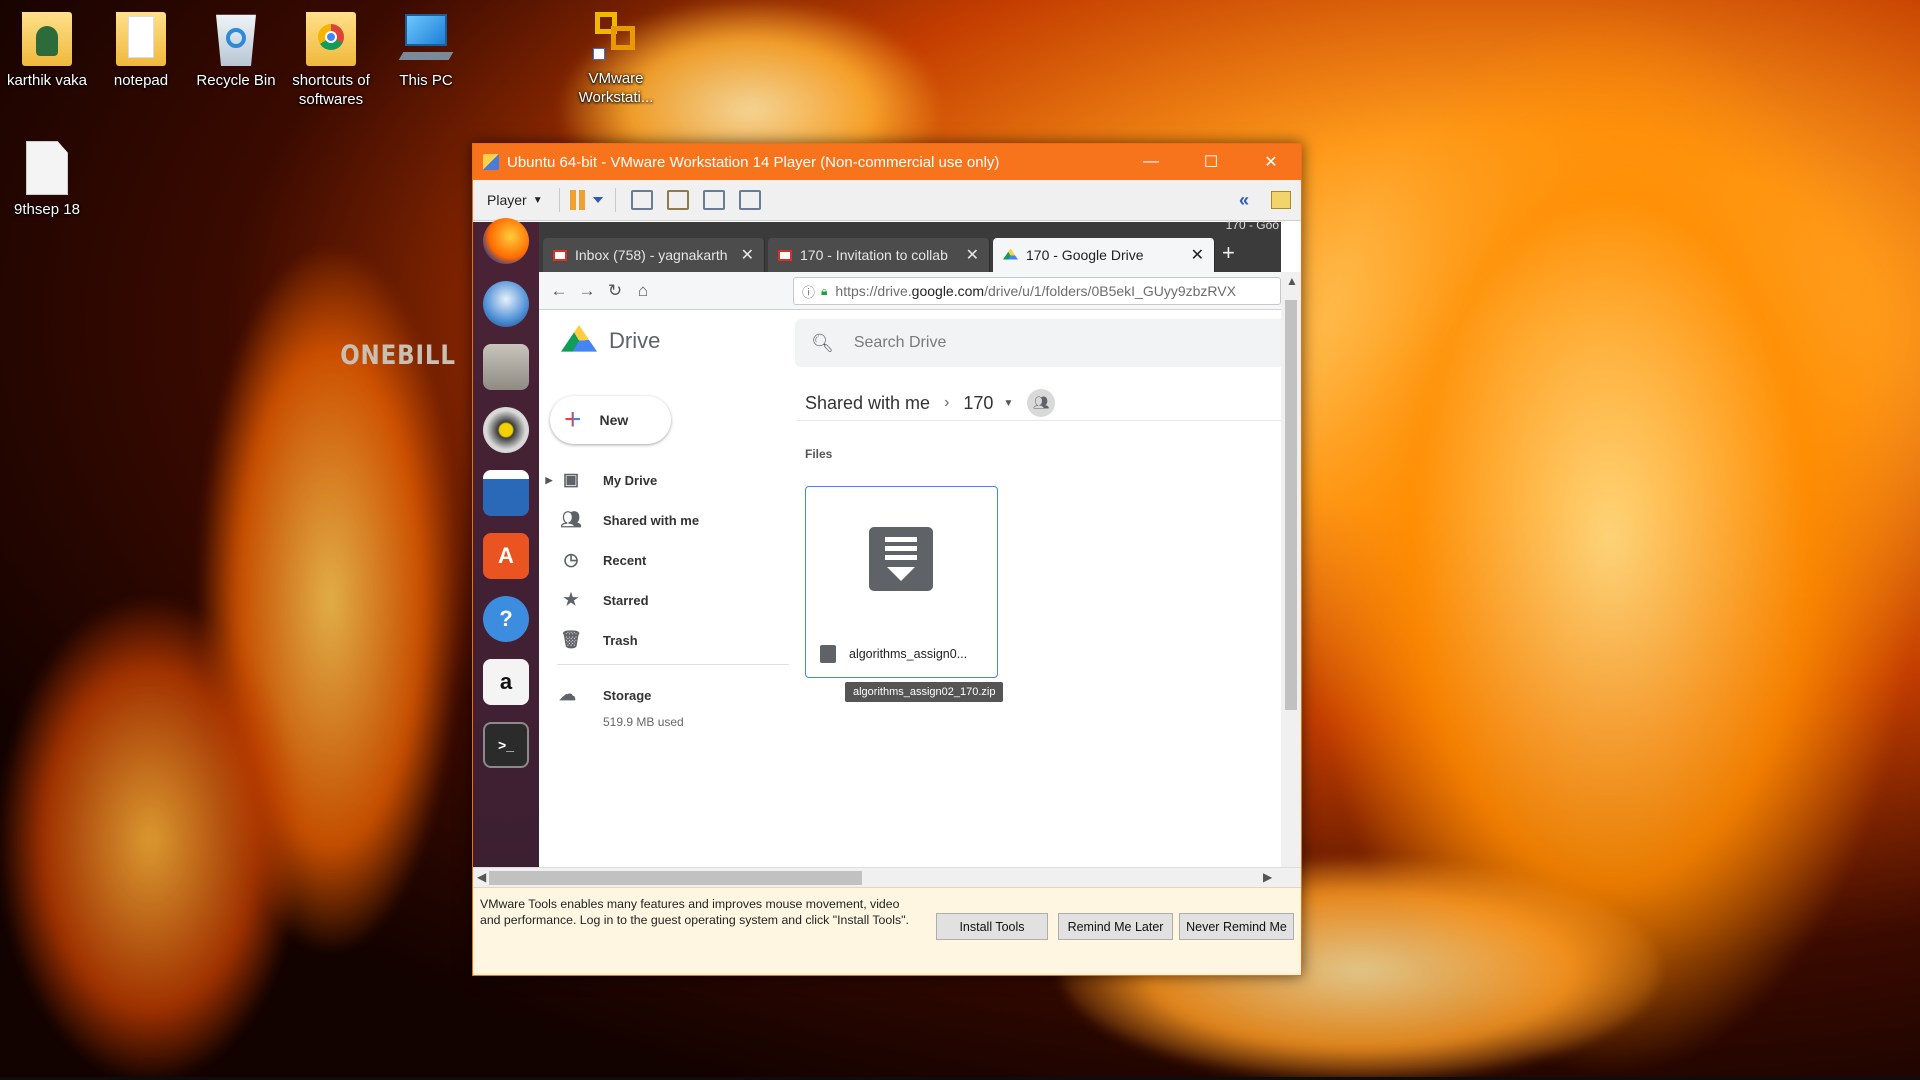 This screenshot has height=1080, width=1920. I want to click on nav-label: Shared with me, so click(651, 520).